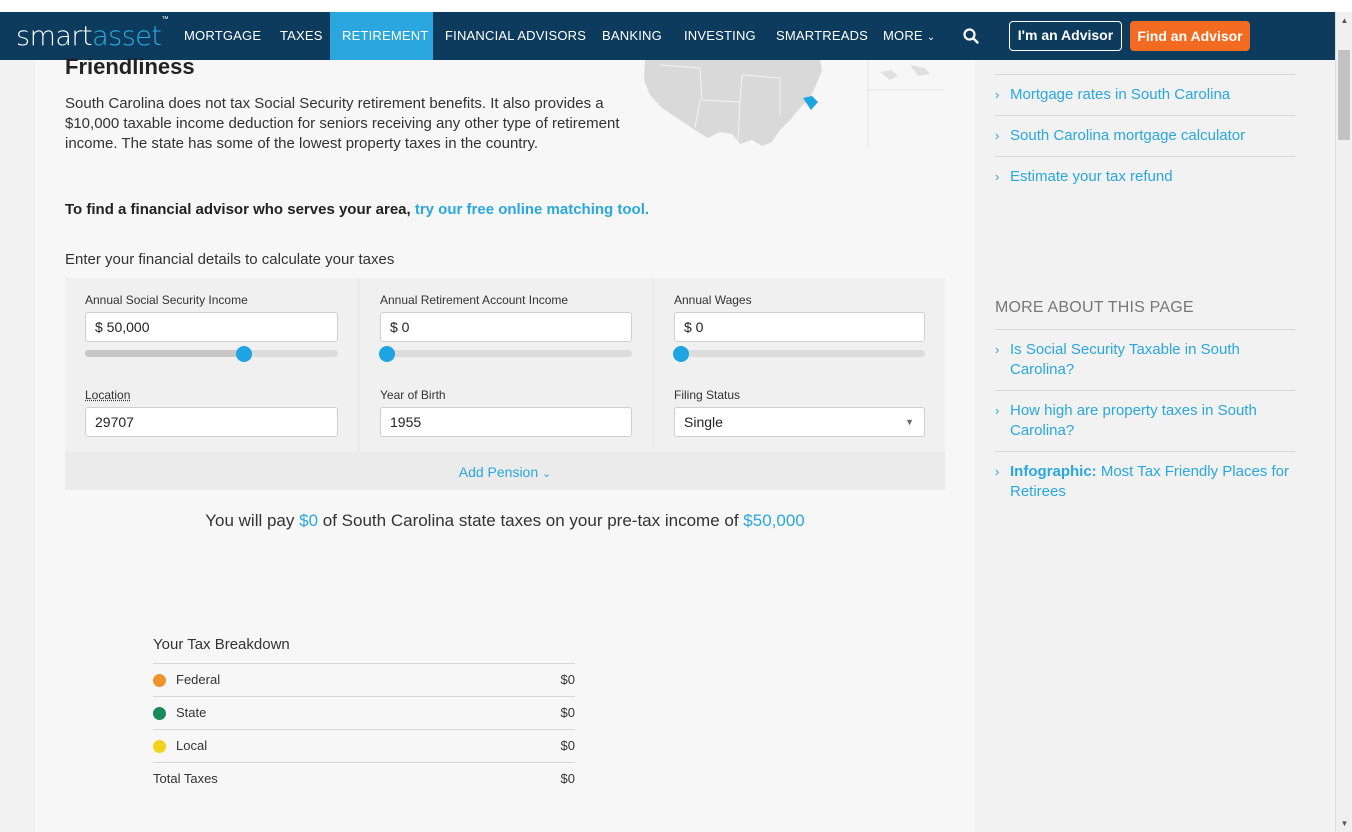 The height and width of the screenshot is (832, 1352). Describe the element at coordinates (108, 395) in the screenshot. I see `location-label: Location` at that location.